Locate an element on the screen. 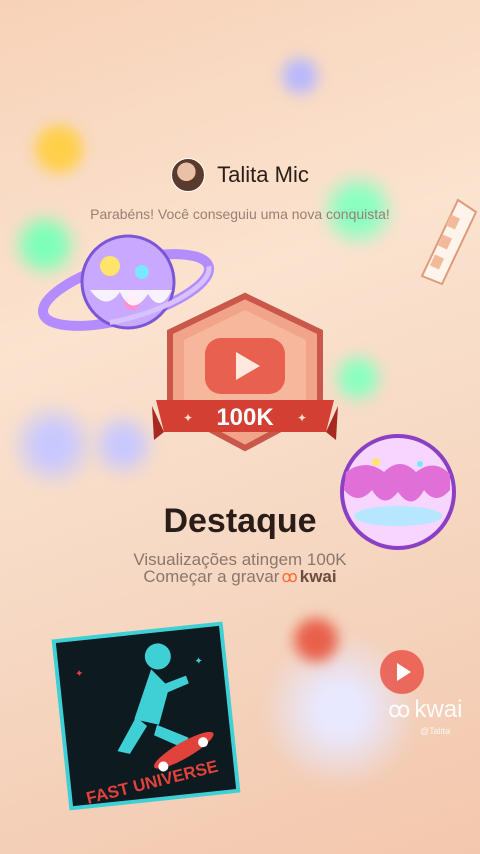  badge-label: 100K is located at coordinates (245, 417).